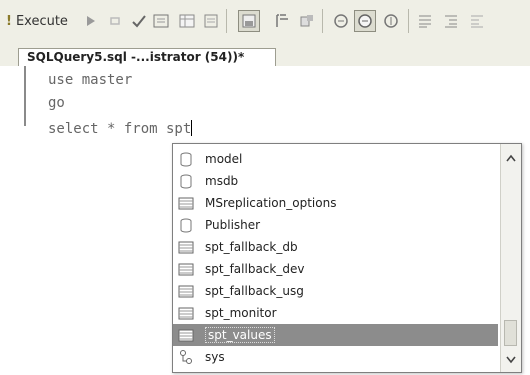 The image size is (530, 375). I want to click on parse-button, so click(161, 21).